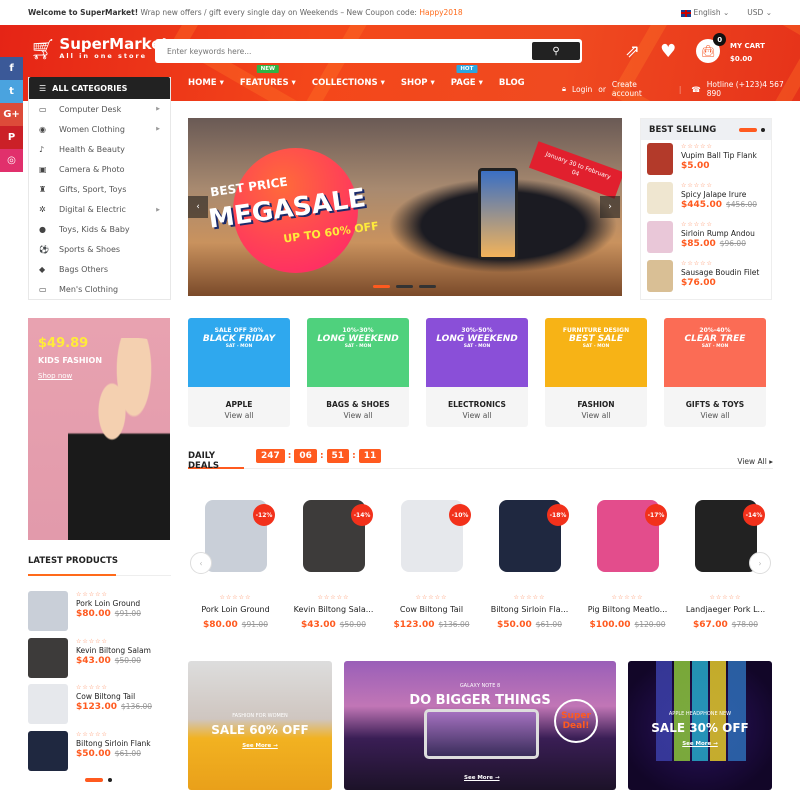 This screenshot has height=800, width=800. I want to click on category-item: ◉ Women Clothing ▶, so click(99, 129).